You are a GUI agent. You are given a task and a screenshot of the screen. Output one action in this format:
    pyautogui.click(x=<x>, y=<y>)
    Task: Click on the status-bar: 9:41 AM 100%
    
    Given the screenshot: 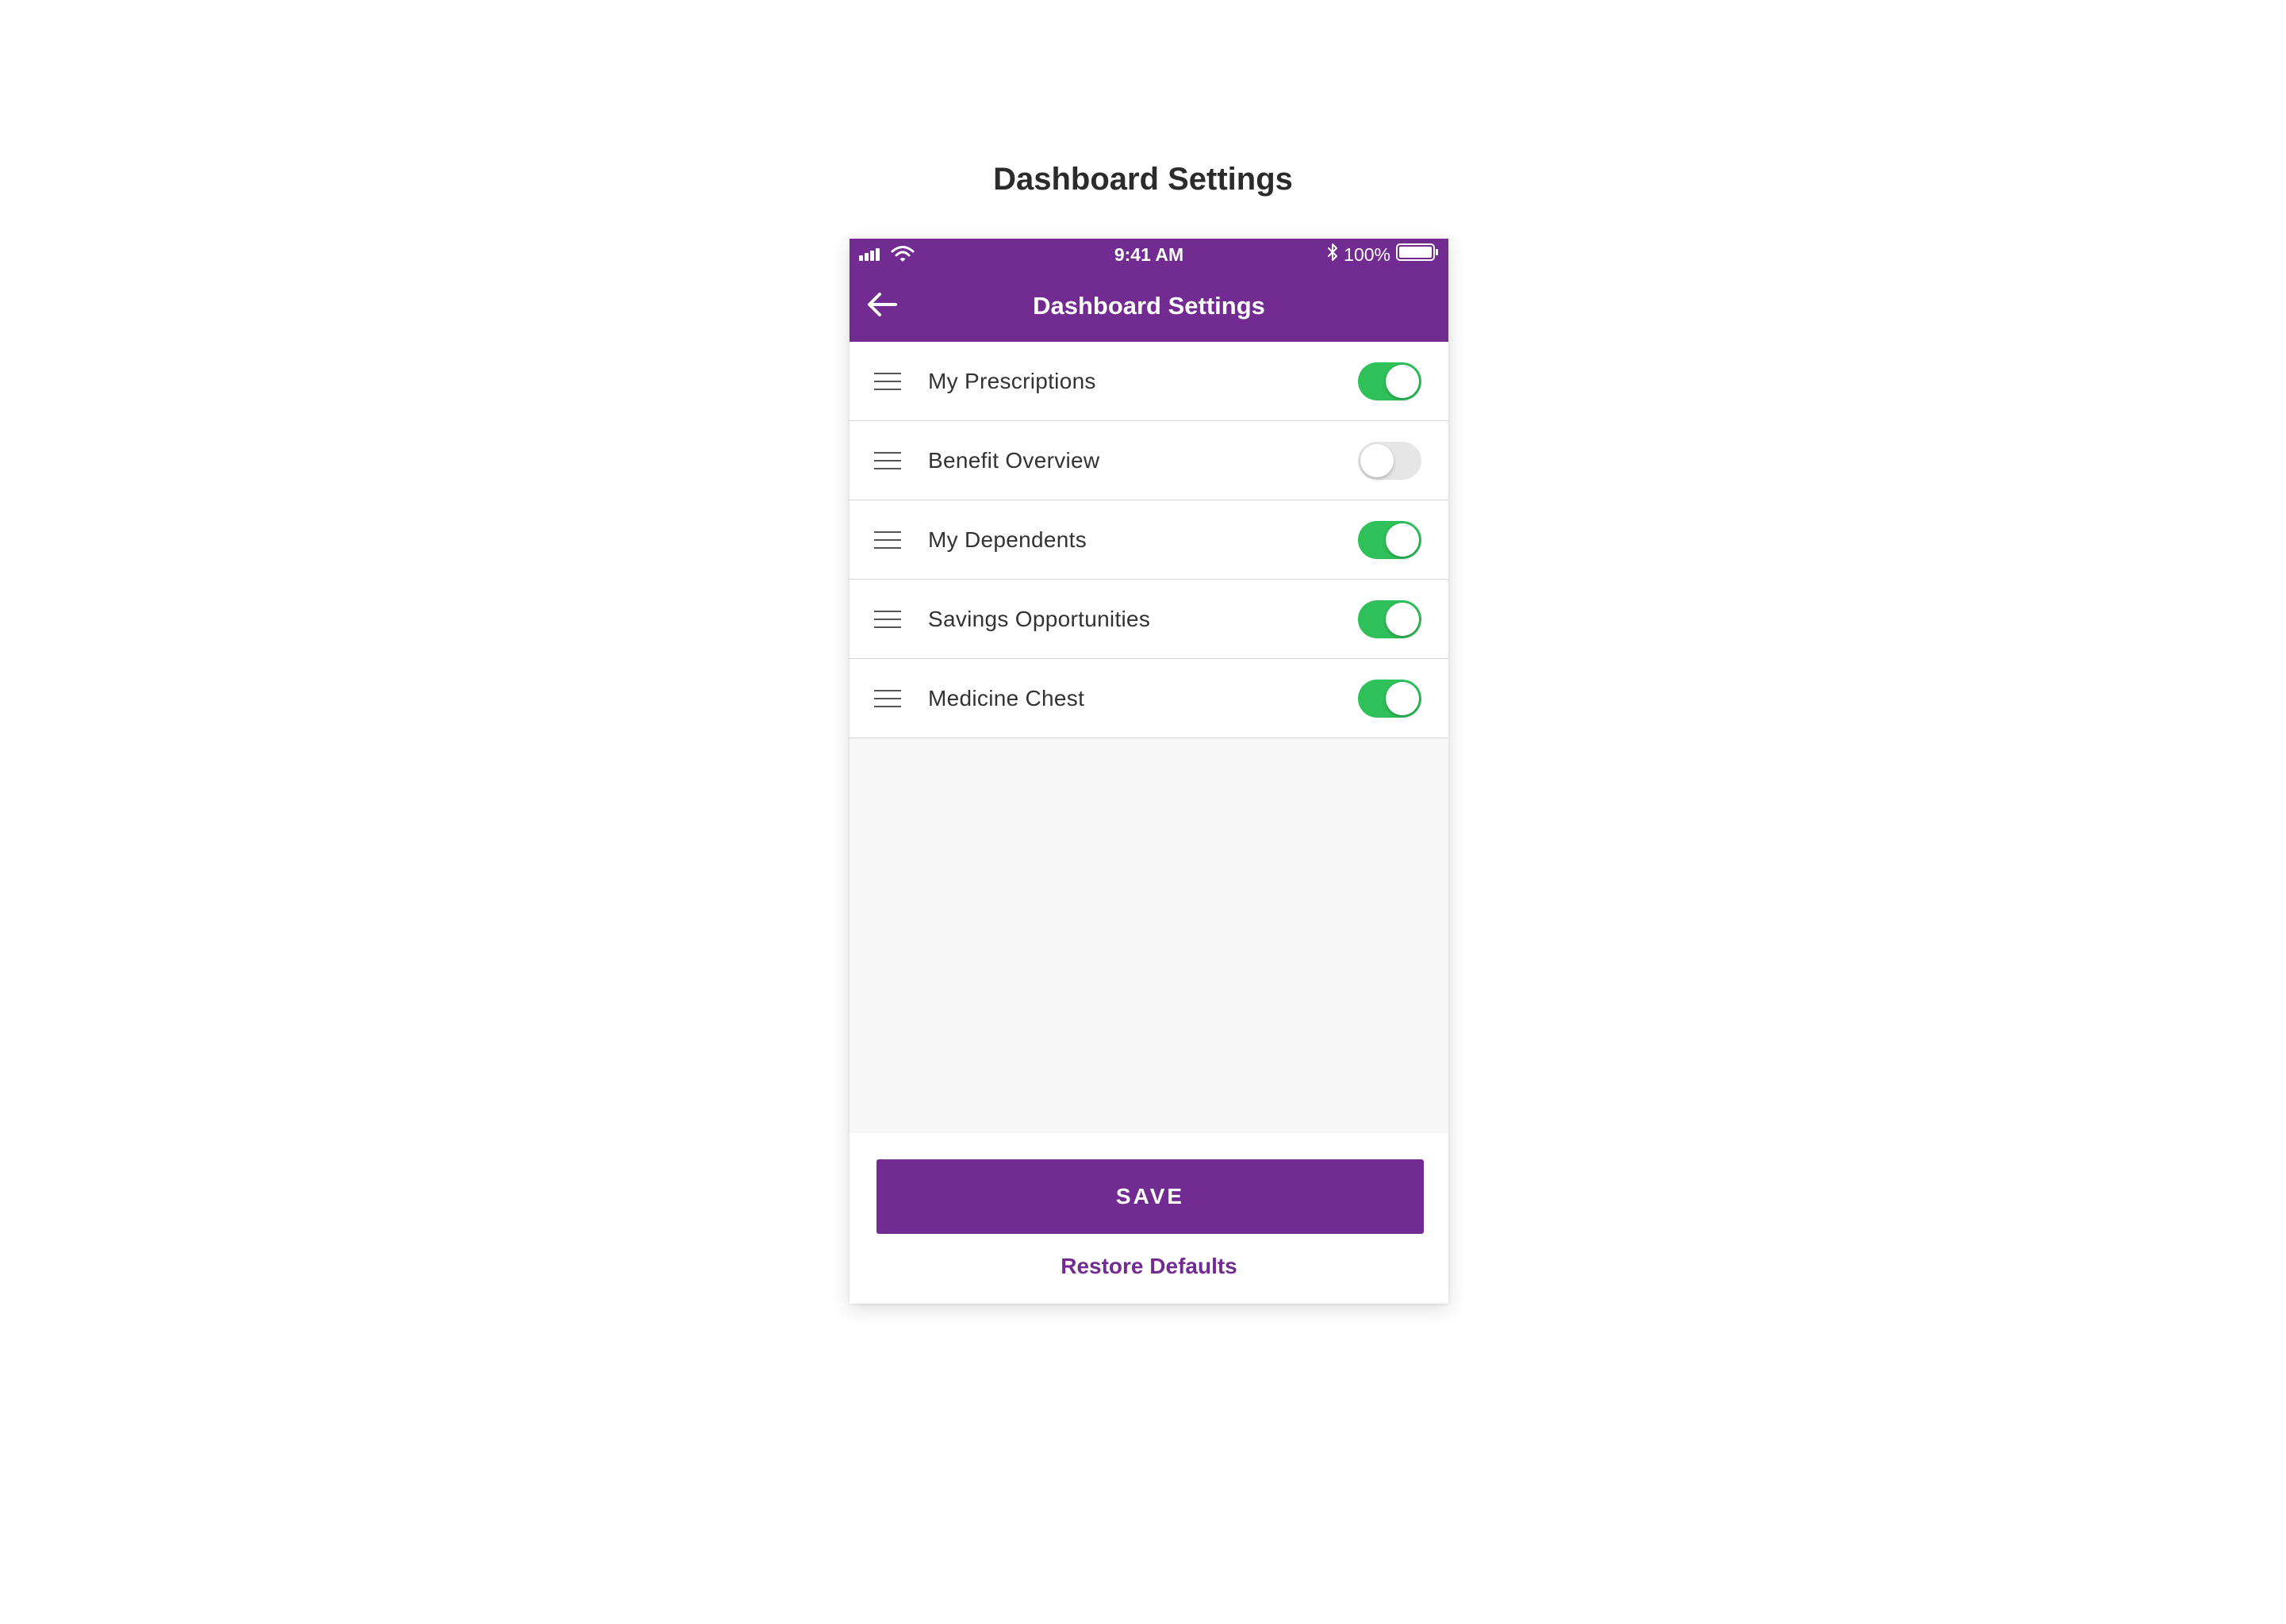 What is the action you would take?
    pyautogui.click(x=1149, y=255)
    